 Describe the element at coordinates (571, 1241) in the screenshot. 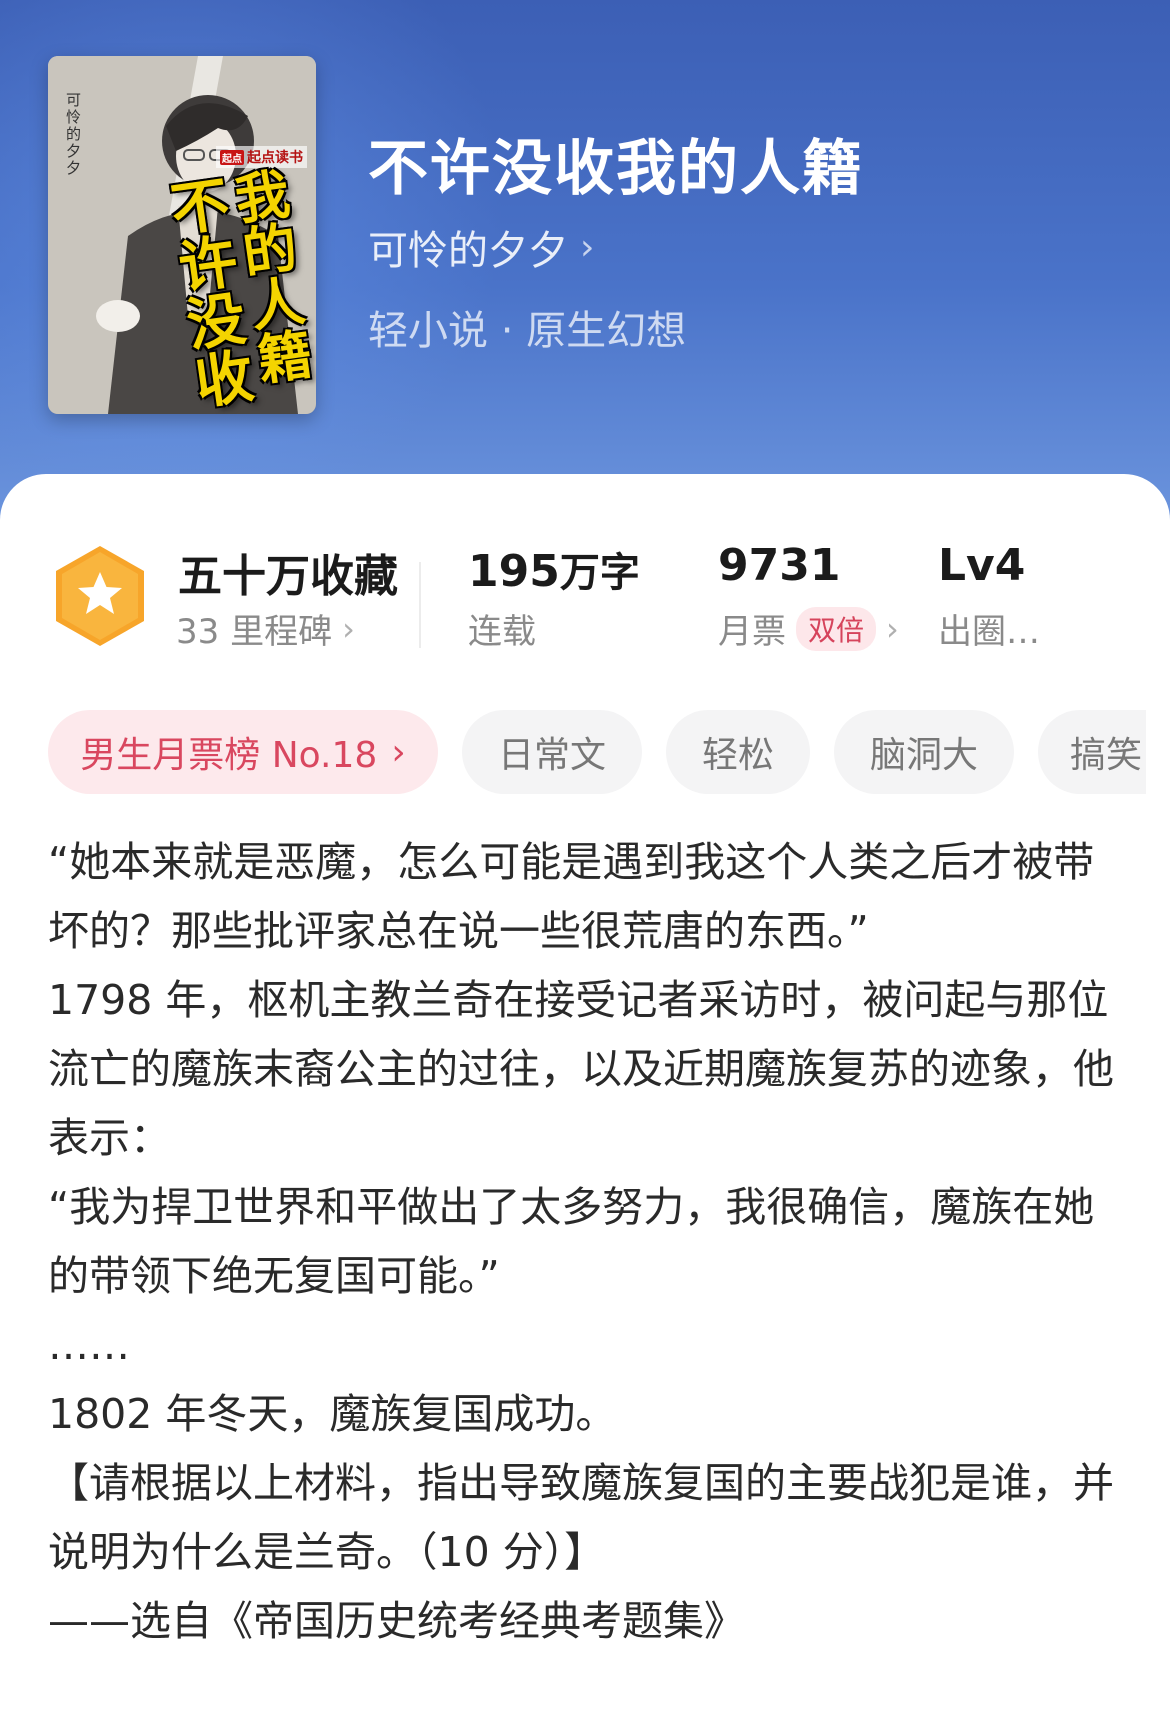

I see `description-paragraph: “我为捍卫世界和平做出了太多努力，我很确信，魔族在她的带领下绝无复国可能。”` at that location.